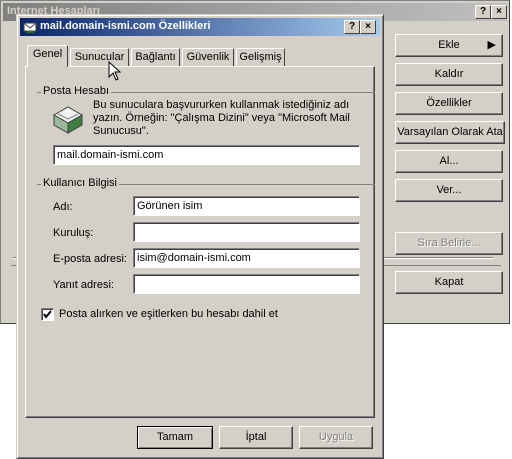 This screenshot has height=459, width=512. Describe the element at coordinates (450, 132) in the screenshot. I see `set-default-button: Varsayılan Olarak Ata` at that location.